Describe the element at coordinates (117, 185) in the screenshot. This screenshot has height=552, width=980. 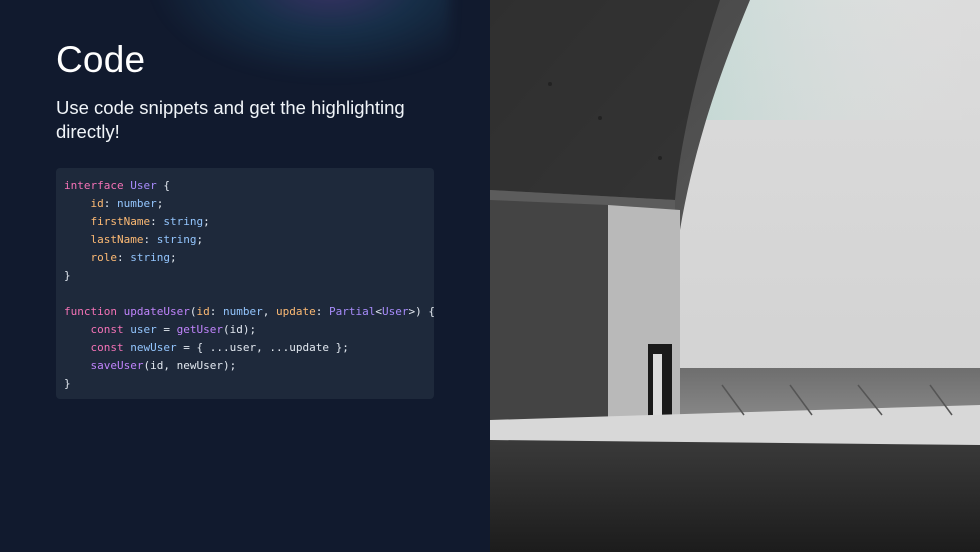
I see `code-line: interface User {` at that location.